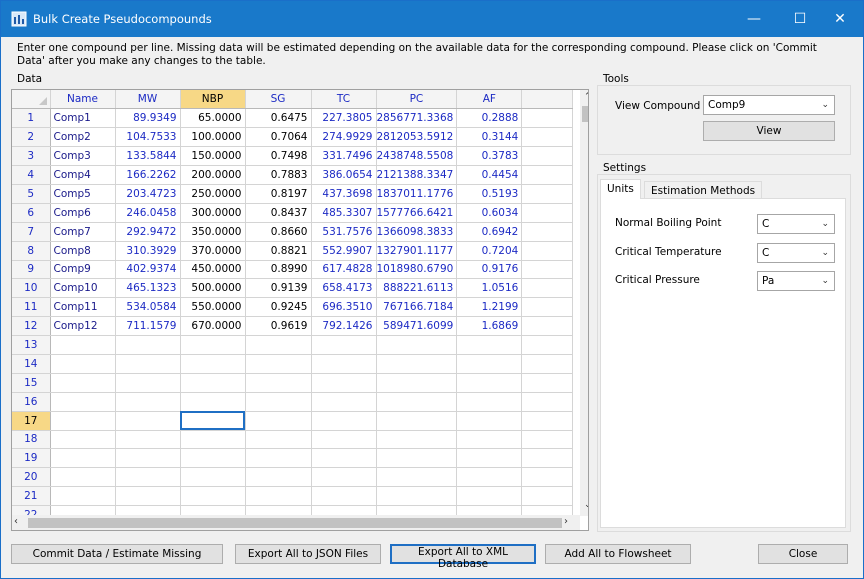 This screenshot has height=579, width=864. Describe the element at coordinates (213, 307) in the screenshot. I see `cell-nbp: 550.0000` at that location.